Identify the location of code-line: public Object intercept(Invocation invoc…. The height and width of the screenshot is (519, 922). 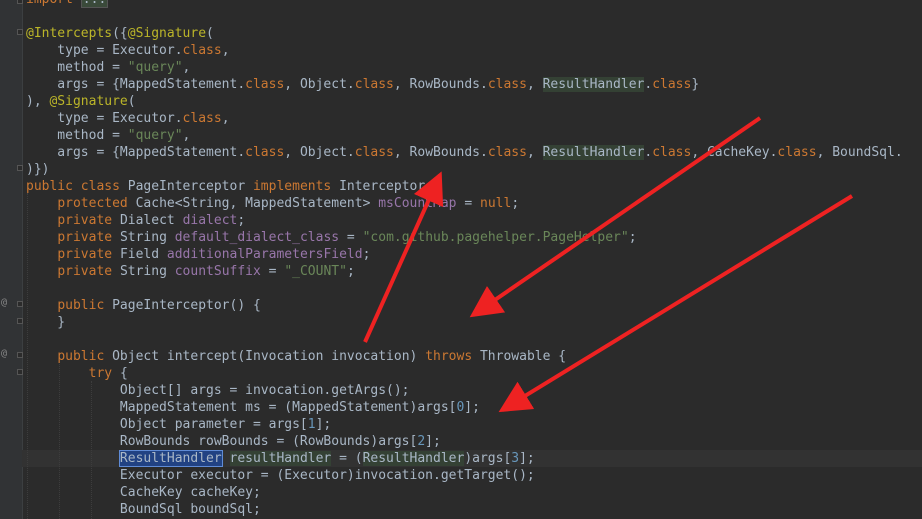
(296, 356).